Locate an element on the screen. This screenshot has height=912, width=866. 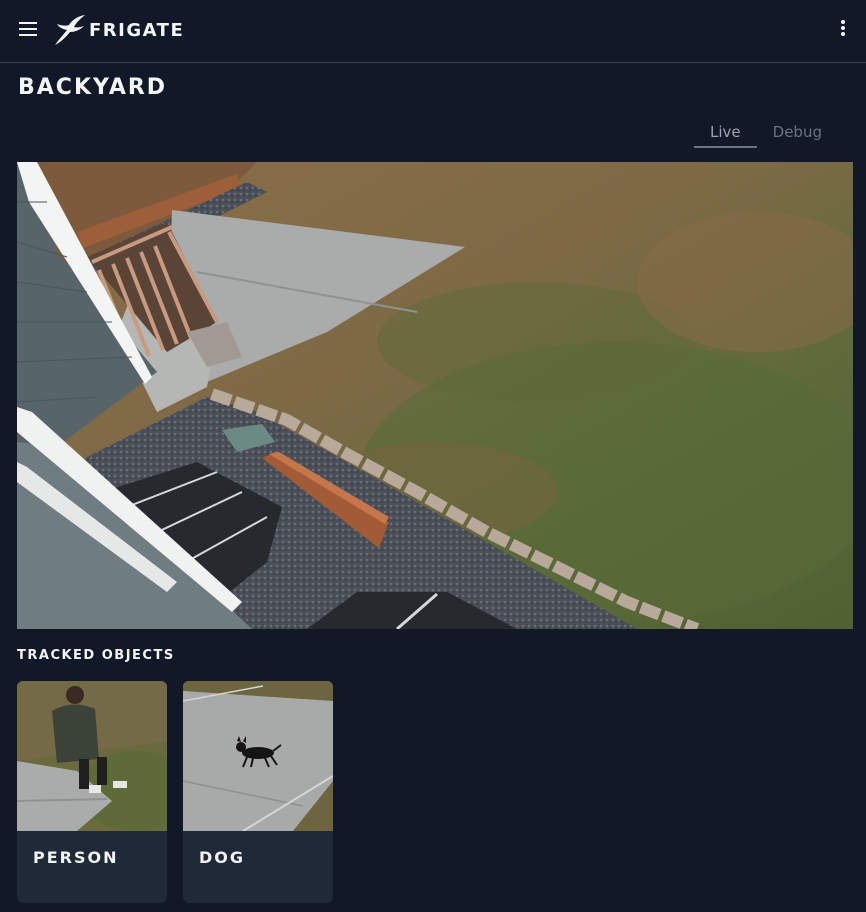
tracked-object-label: DOG is located at coordinates (222, 857).